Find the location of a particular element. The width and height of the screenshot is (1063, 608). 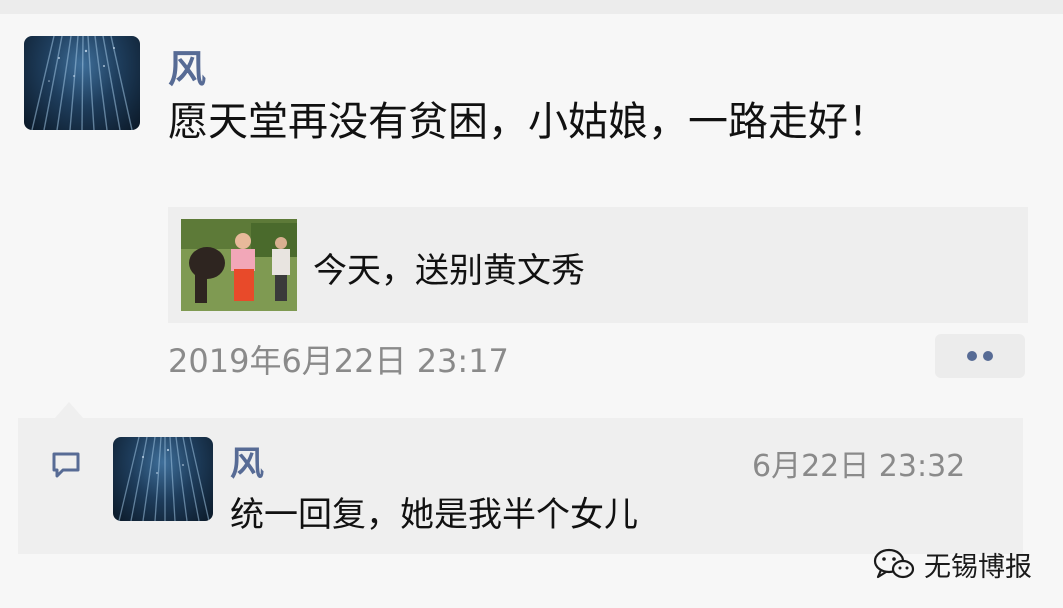

comment-avatar is located at coordinates (163, 479).